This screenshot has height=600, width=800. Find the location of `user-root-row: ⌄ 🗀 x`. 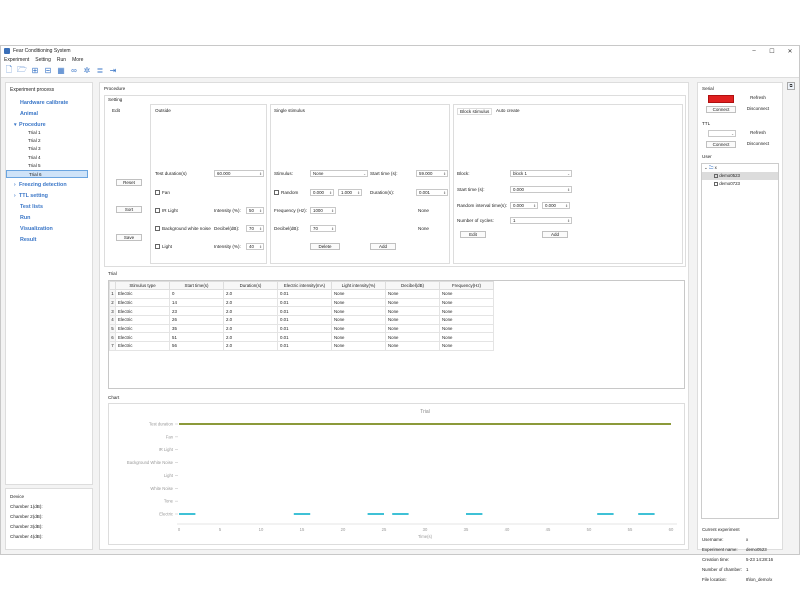

user-root-row: ⌄ 🗀 x is located at coordinates (740, 168).